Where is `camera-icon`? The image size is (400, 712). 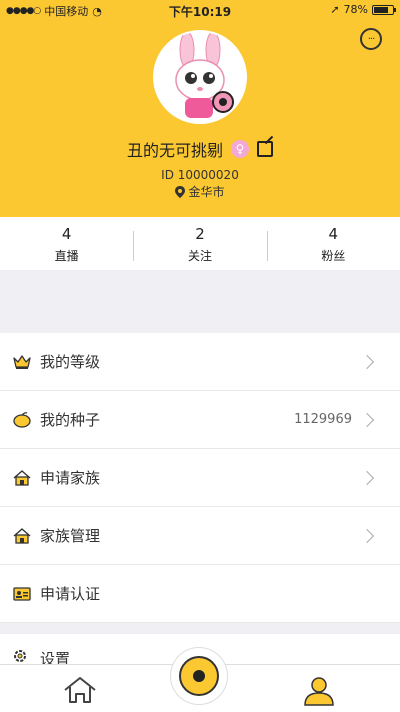
camera-icon is located at coordinates (199, 676).